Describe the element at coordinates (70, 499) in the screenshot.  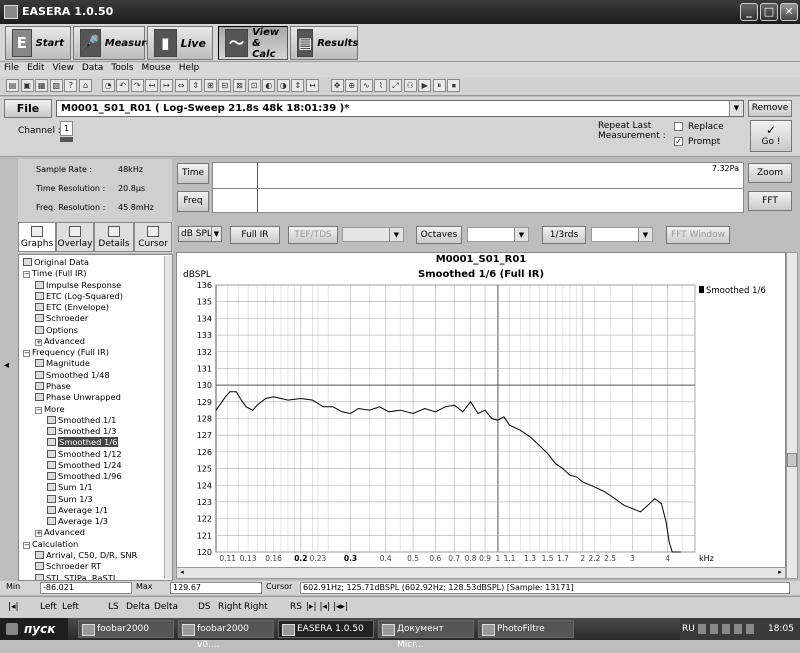
I see `tree-item: Sum 1/3` at that location.